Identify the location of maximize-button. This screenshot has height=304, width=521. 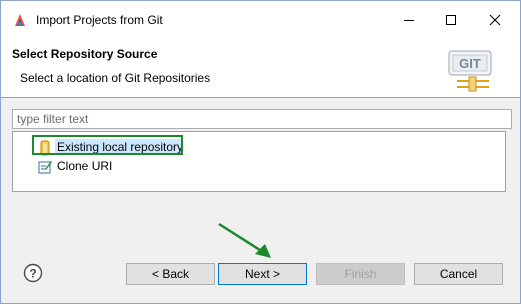
(451, 20).